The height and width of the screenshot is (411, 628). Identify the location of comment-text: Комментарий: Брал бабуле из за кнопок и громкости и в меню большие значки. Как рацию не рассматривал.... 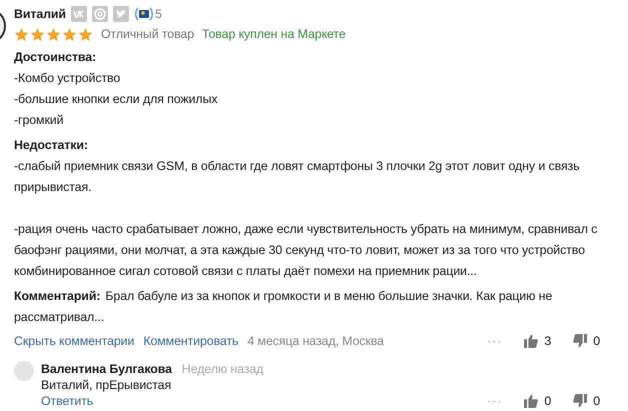
(284, 307).